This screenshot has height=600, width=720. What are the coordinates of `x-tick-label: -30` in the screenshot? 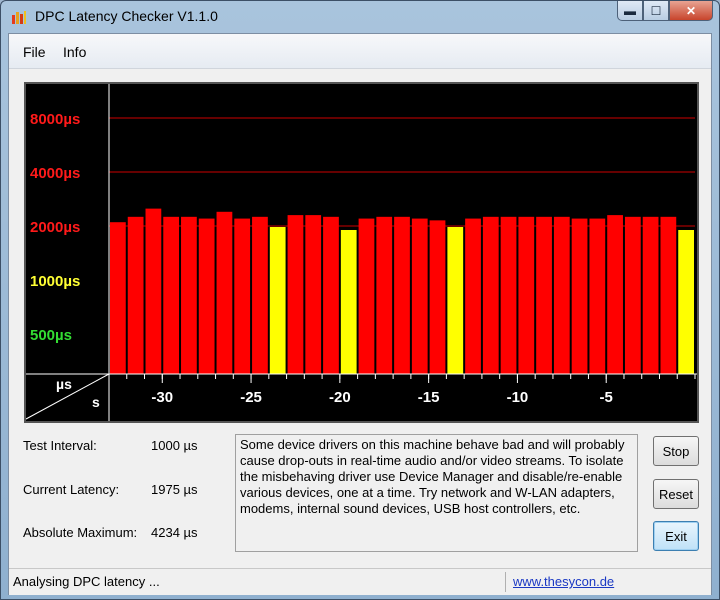 It's located at (162, 397).